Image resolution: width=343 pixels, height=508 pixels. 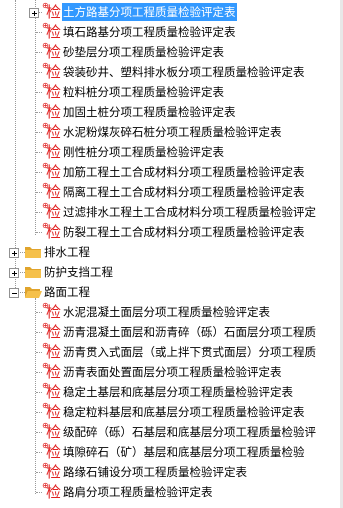 What do you see at coordinates (184, 192) in the screenshot?
I see `tree-item-label: 隔离工程土工合成材料分项工程质量检验评定表` at bounding box center [184, 192].